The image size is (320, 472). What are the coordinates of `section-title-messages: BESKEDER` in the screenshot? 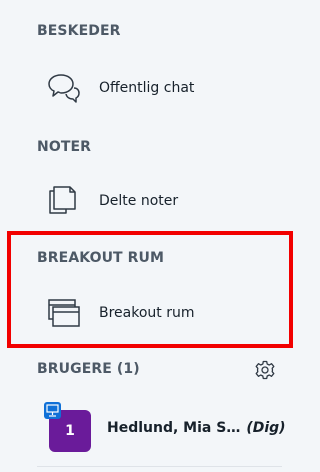 It's located at (79, 31).